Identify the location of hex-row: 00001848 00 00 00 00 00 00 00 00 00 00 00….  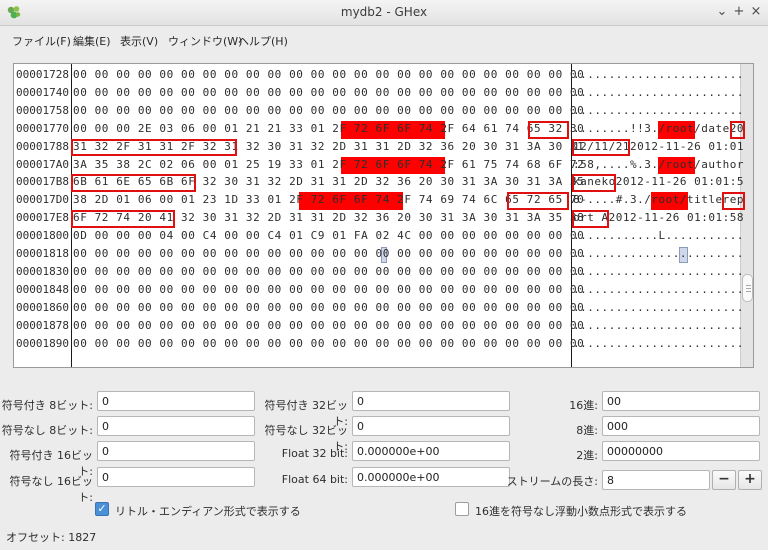
(383, 290).